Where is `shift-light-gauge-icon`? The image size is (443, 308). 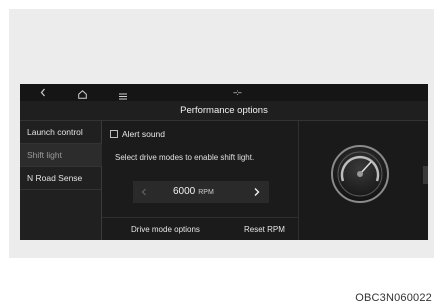 shift-light-gauge-icon is located at coordinates (360, 174).